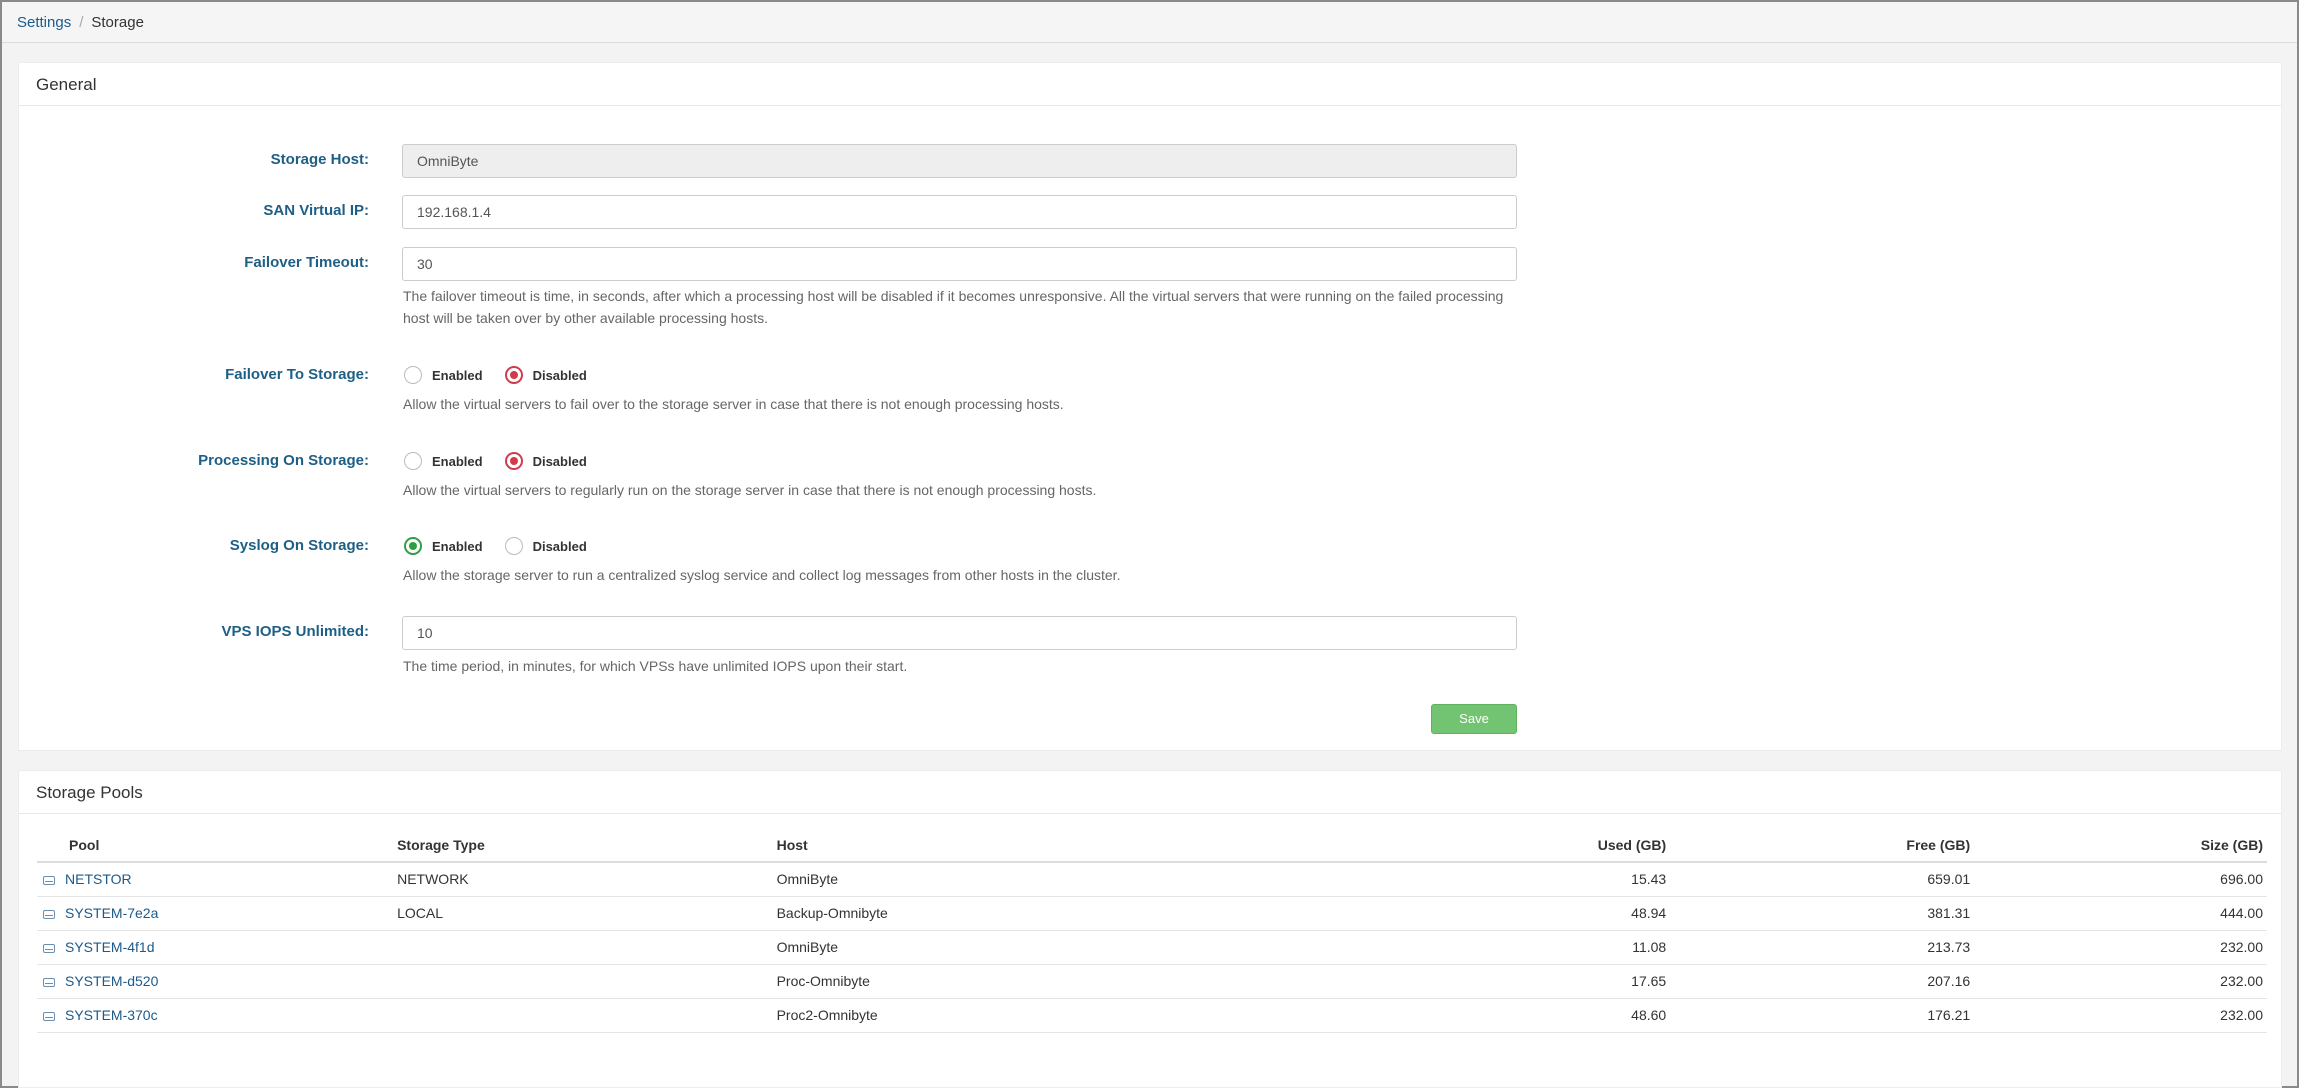 The height and width of the screenshot is (1088, 2299). Describe the element at coordinates (299, 545) in the screenshot. I see `syslog-on-storage-label: Syslog On Storage:` at that location.